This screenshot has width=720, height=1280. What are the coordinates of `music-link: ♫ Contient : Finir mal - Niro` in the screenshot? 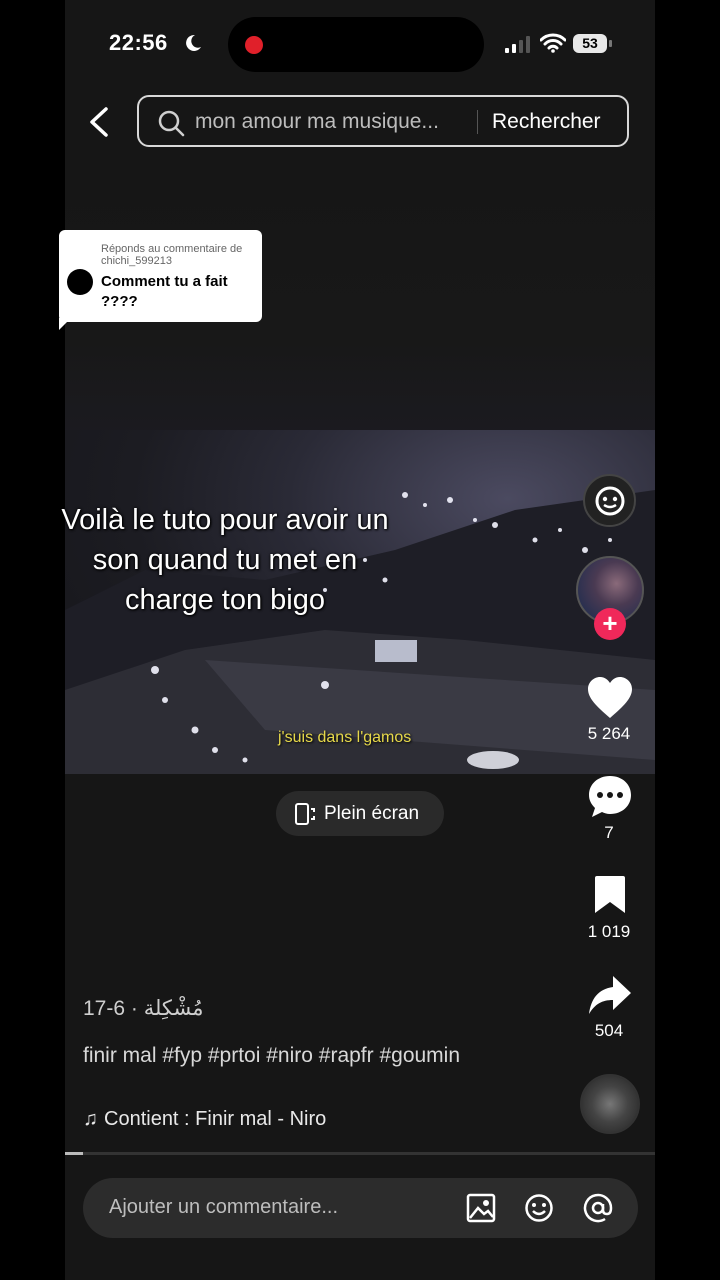 It's located at (204, 1119).